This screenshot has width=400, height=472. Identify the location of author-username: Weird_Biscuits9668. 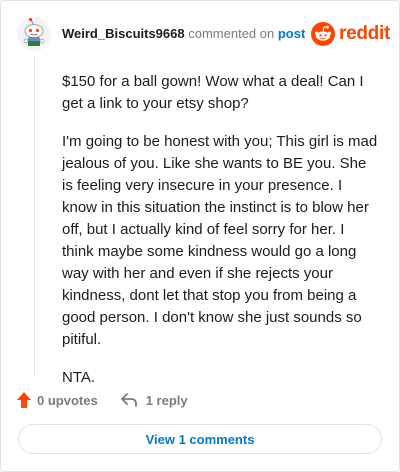
(123, 33).